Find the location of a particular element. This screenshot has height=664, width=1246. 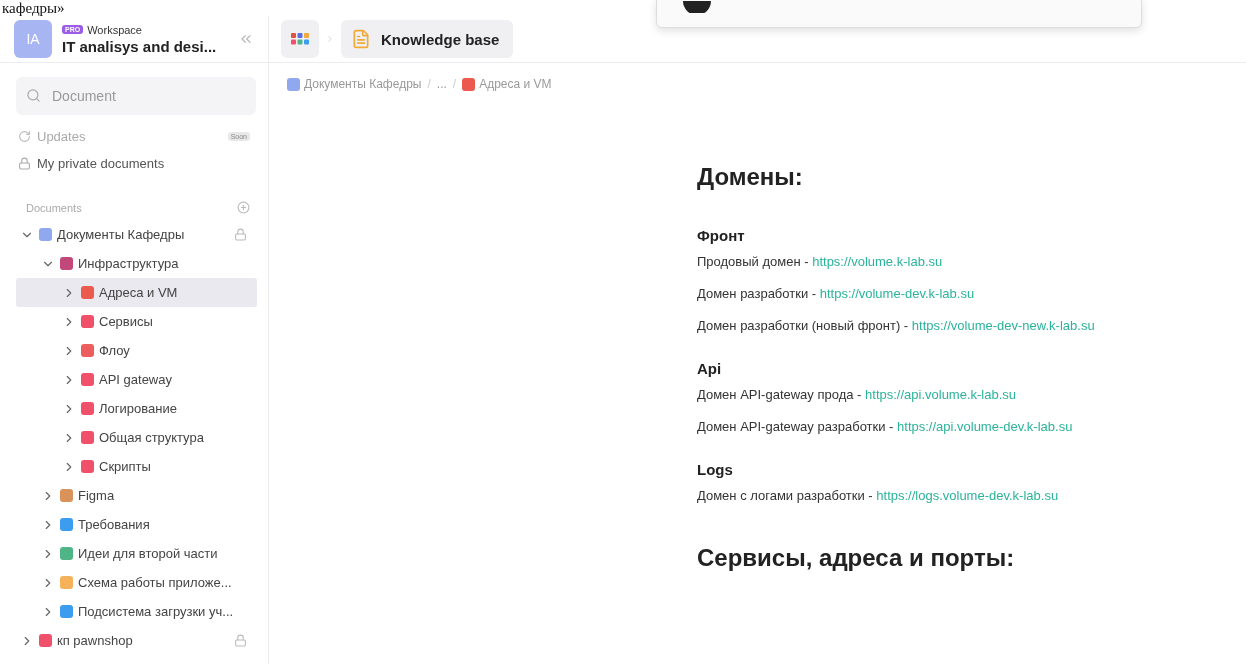

tree-item: Логирование is located at coordinates (136, 408).